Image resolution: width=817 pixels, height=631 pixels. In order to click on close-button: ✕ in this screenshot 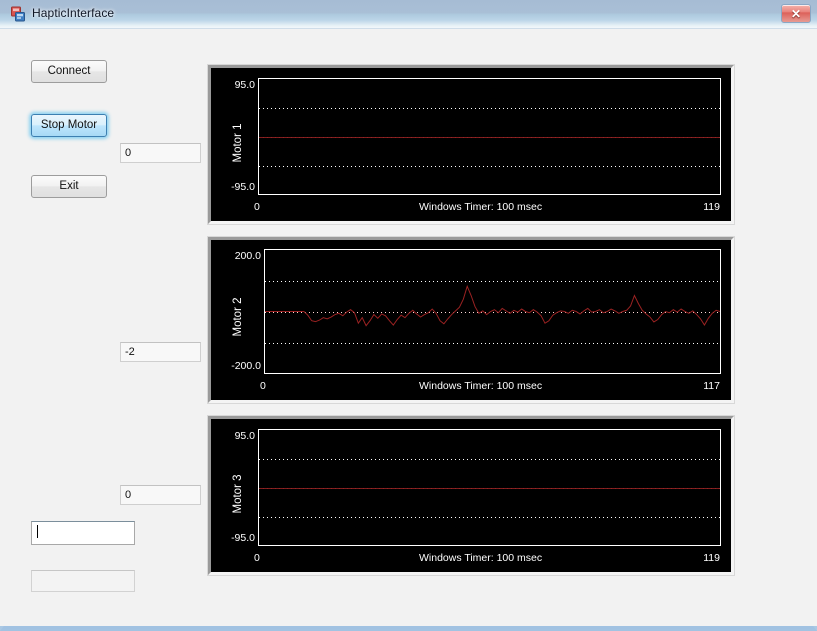, I will do `click(796, 13)`.